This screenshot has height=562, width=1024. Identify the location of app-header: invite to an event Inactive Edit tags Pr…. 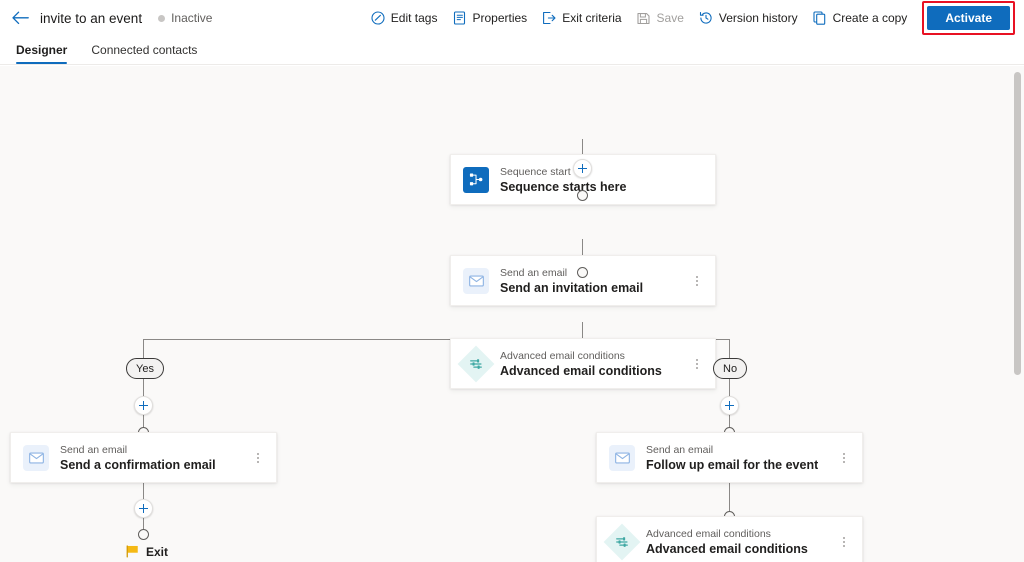
(512, 18).